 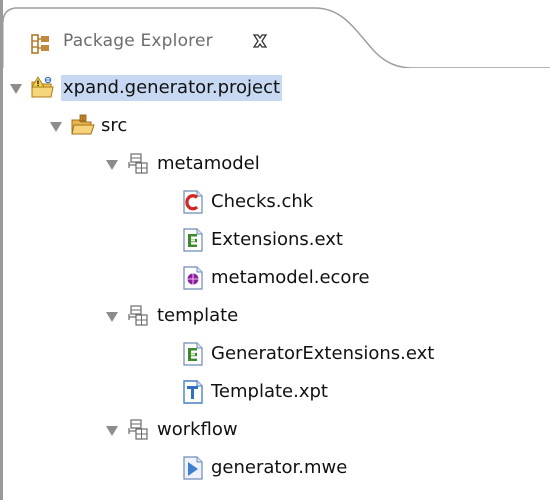 I want to click on tree-item-label: GeneratorExtensions.ext, so click(x=323, y=353).